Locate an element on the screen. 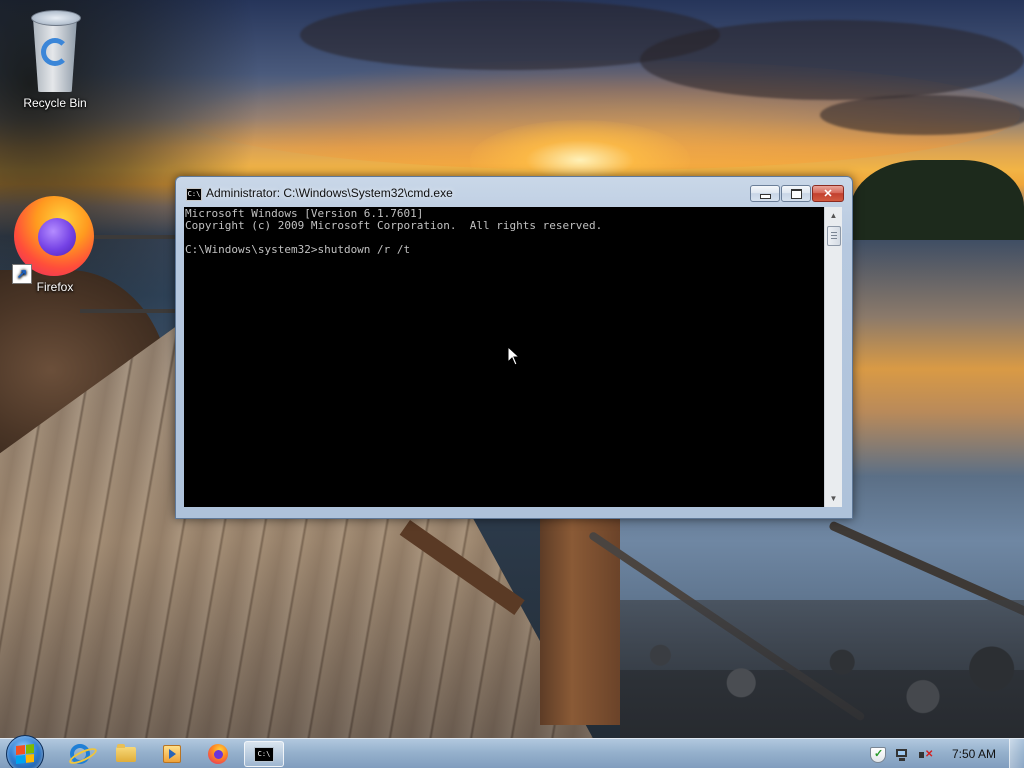  close-button: ✕ is located at coordinates (828, 193).